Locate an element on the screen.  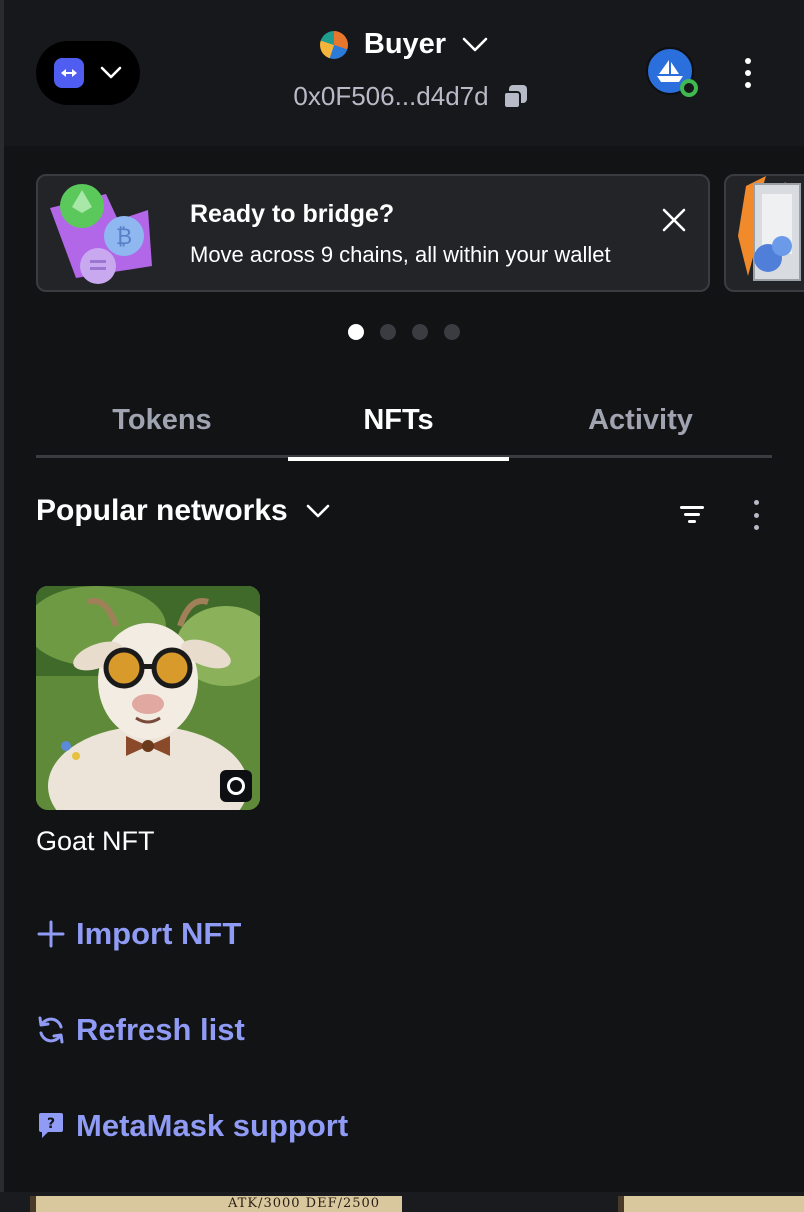
network-filter-button: Popular networks is located at coordinates (183, 511).